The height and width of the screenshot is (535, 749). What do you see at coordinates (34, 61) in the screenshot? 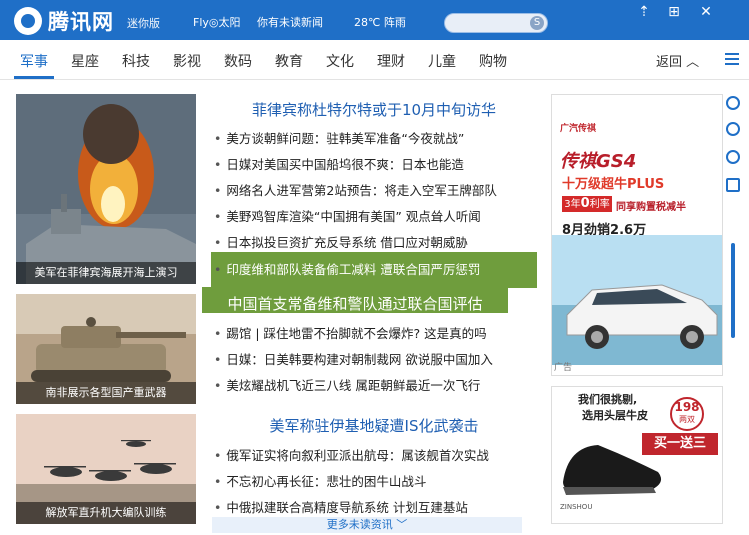
I see `tab-military: 军事` at bounding box center [34, 61].